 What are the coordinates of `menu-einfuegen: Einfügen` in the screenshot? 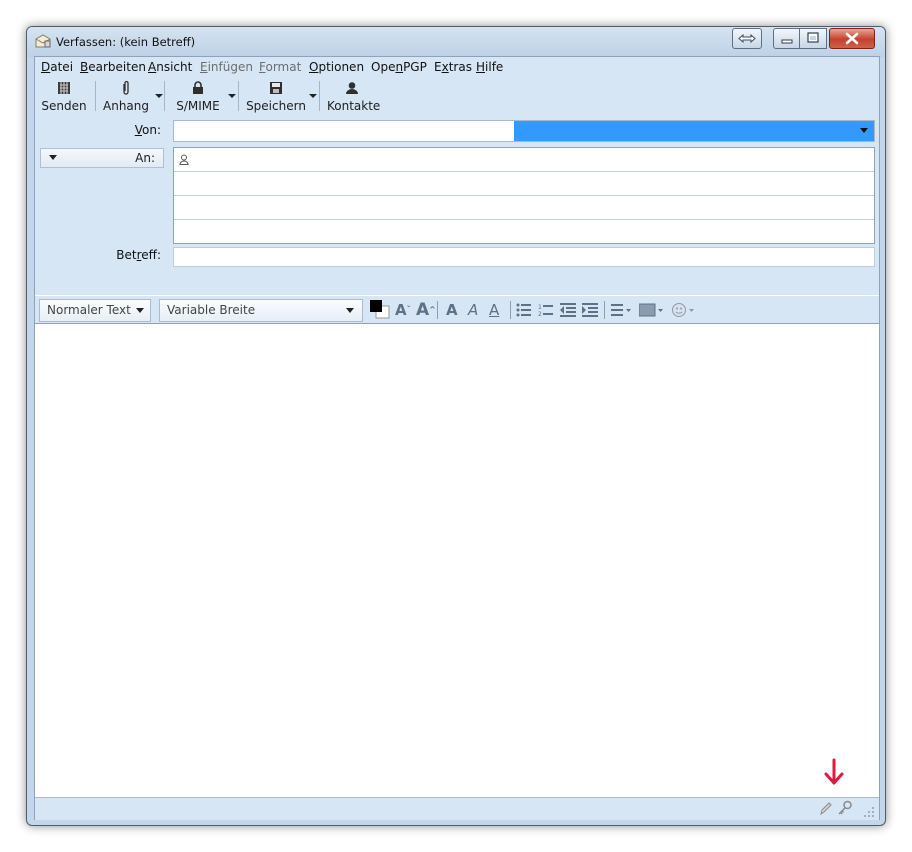 It's located at (226, 67).